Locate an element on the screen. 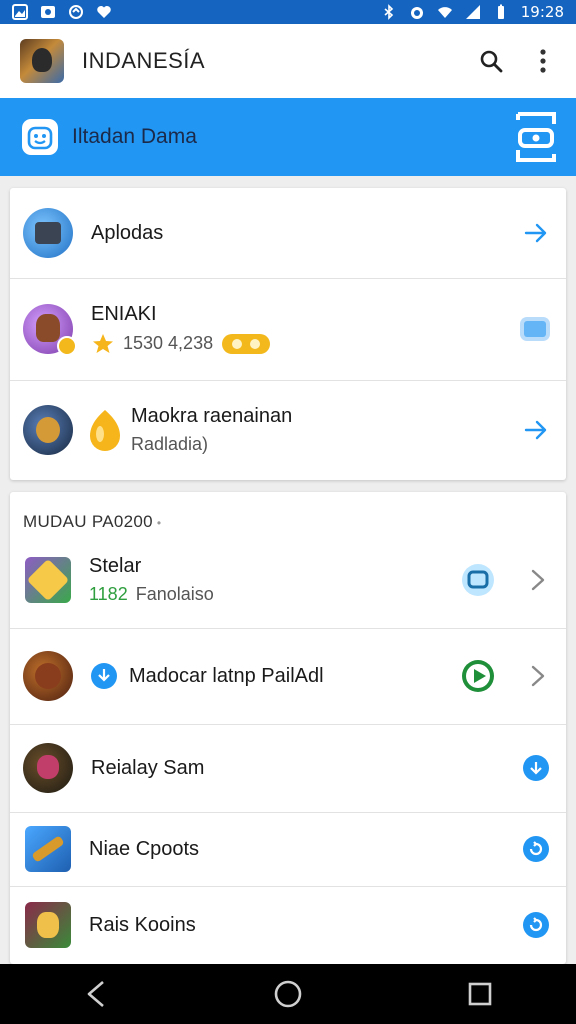 The height and width of the screenshot is (1024, 576). row-title: Stelar is located at coordinates (115, 566).